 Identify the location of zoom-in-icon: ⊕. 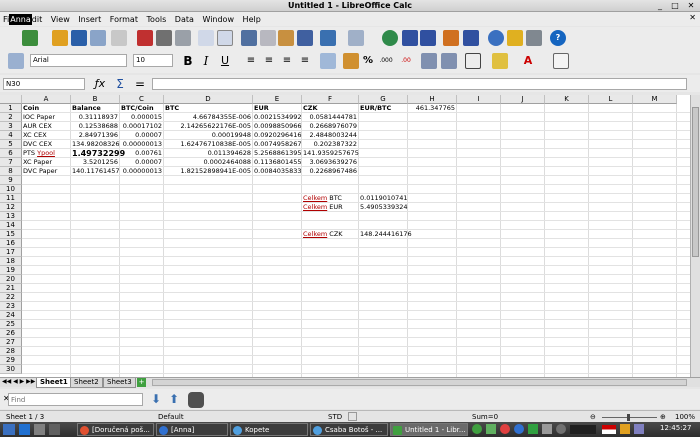
(663, 417).